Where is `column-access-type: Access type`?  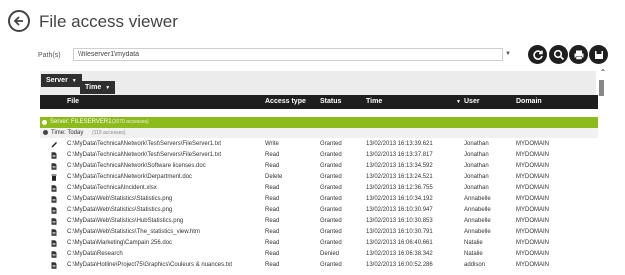 column-access-type: Access type is located at coordinates (285, 101).